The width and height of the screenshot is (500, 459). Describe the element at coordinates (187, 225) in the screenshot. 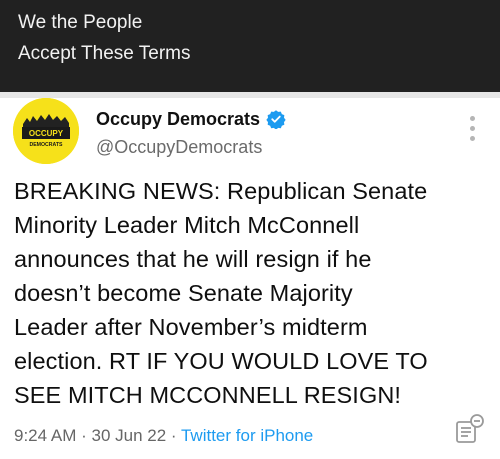

I see `tweet-text-line: Minority Leader Mitch McConnell` at that location.